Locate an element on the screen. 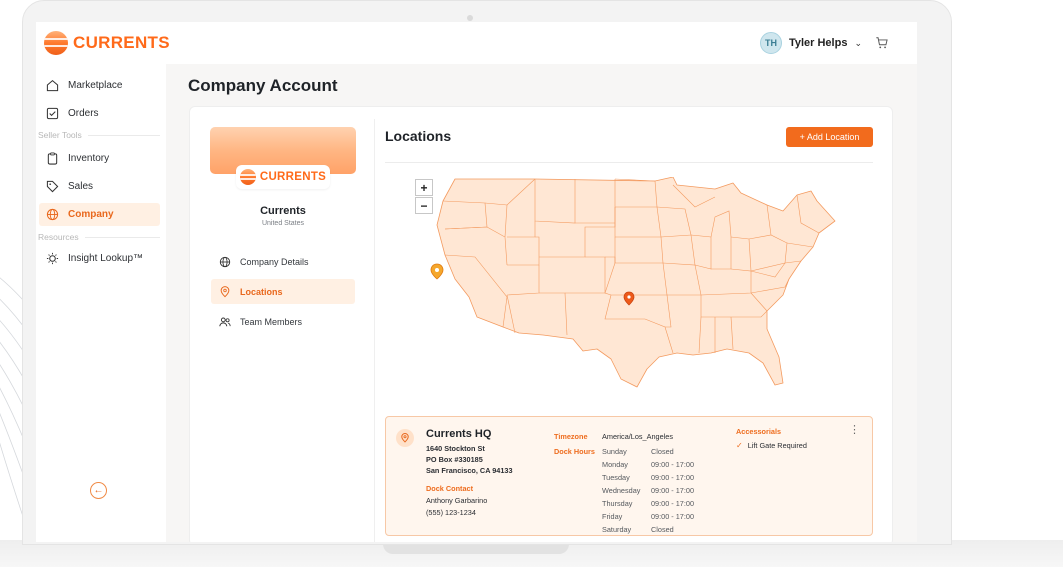 This screenshot has width=1063, height=567. hours-day: Monday is located at coordinates (615, 464).